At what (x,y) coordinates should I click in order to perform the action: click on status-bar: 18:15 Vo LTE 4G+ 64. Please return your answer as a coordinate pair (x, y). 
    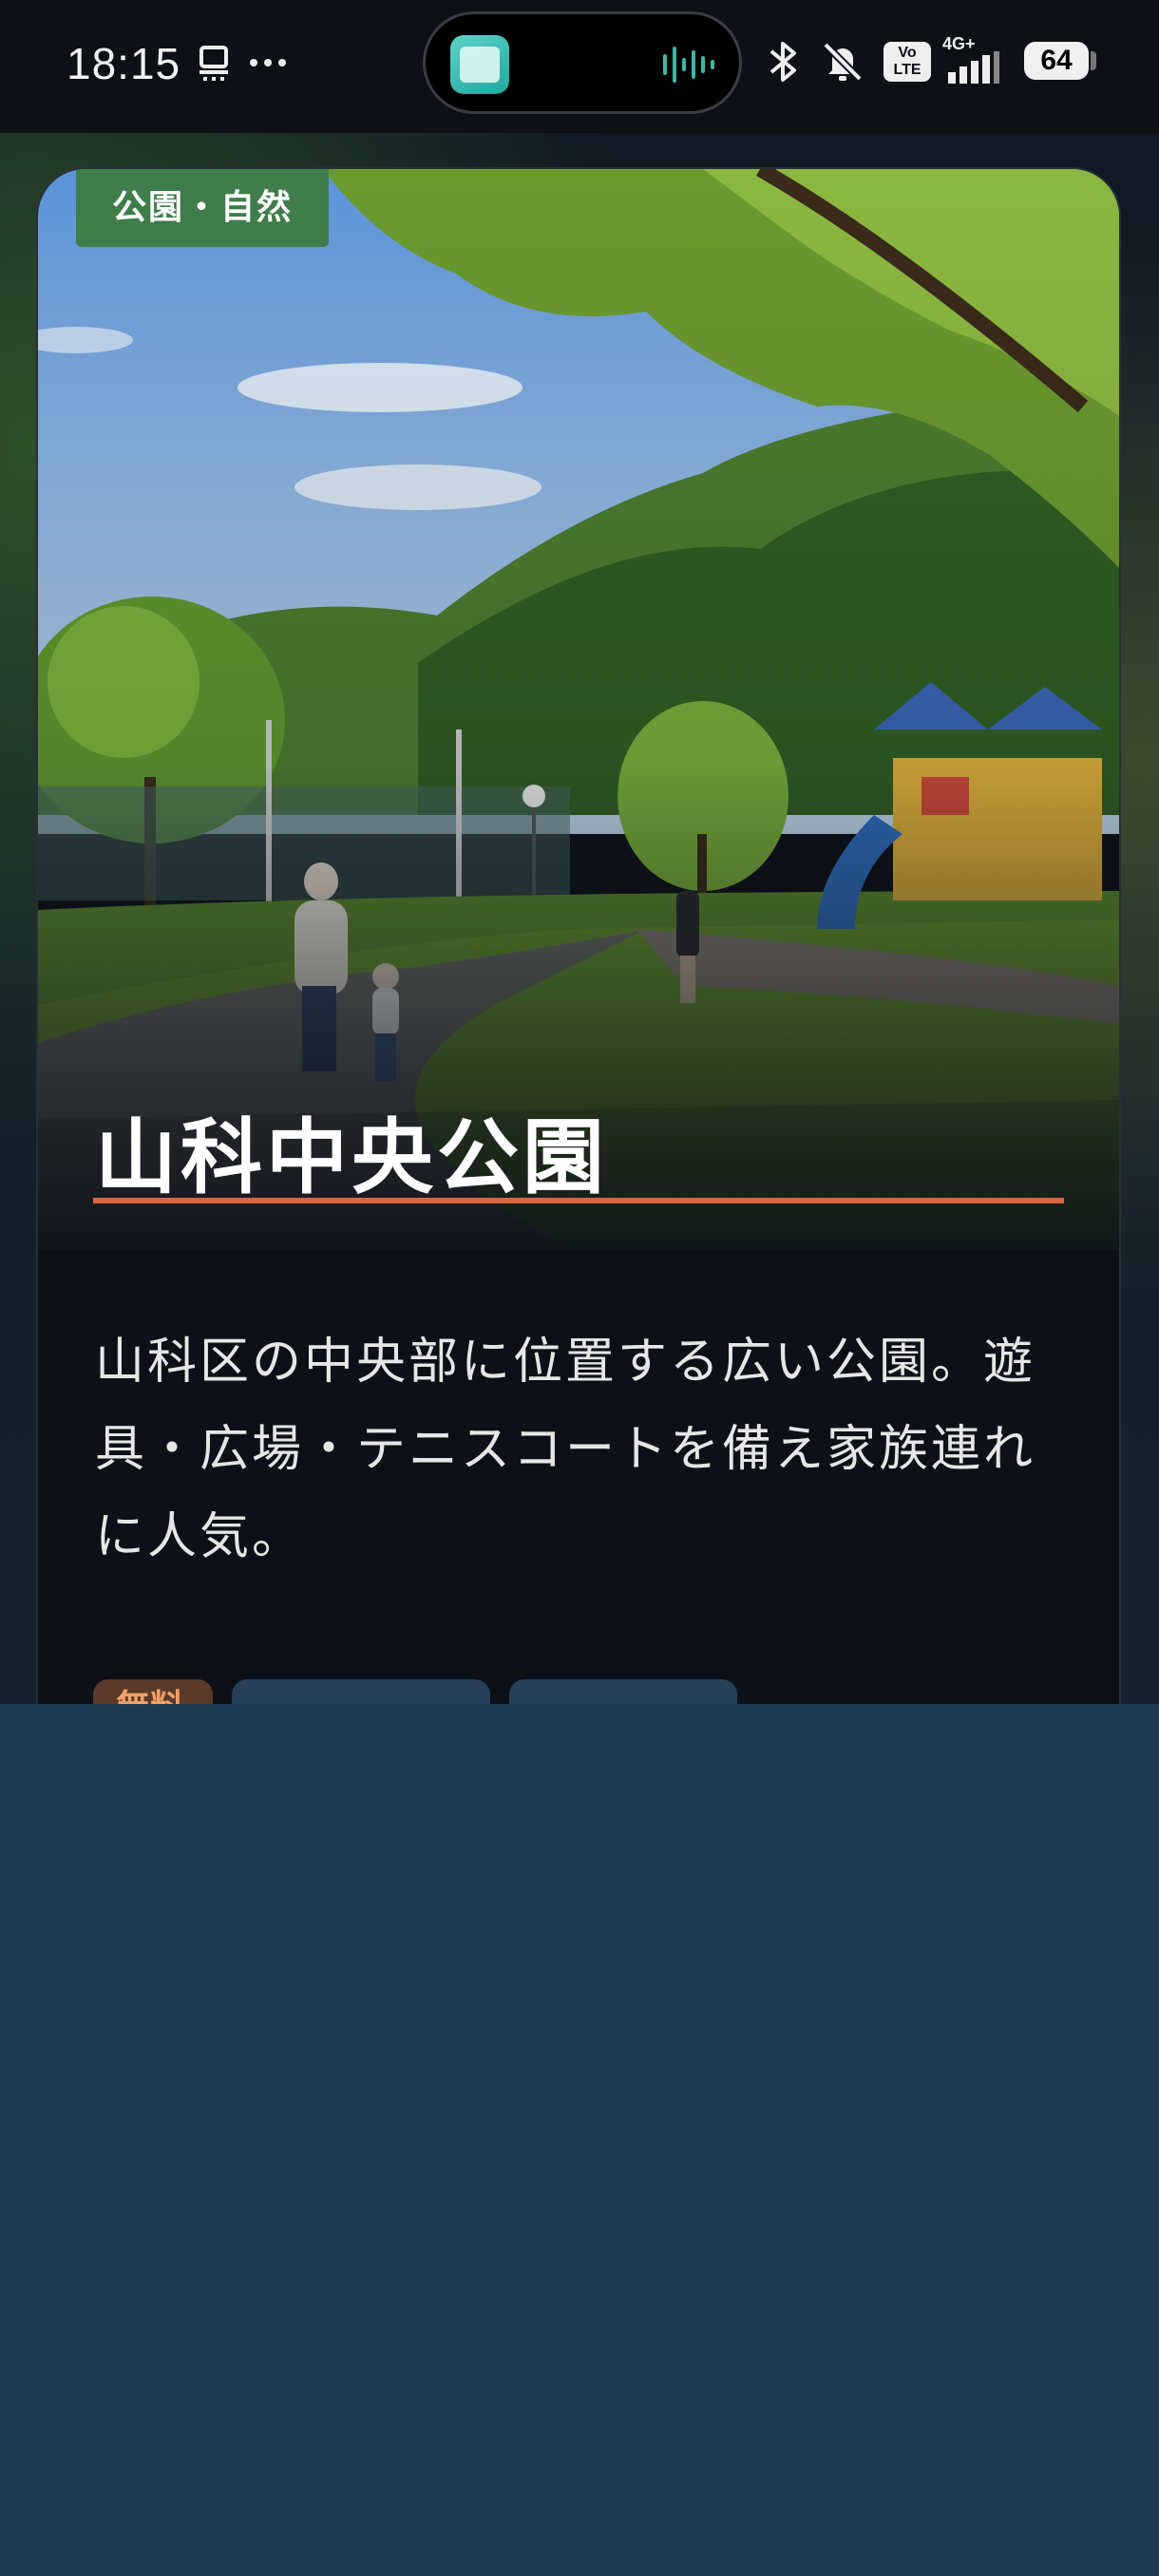
    Looking at the image, I should click on (579, 66).